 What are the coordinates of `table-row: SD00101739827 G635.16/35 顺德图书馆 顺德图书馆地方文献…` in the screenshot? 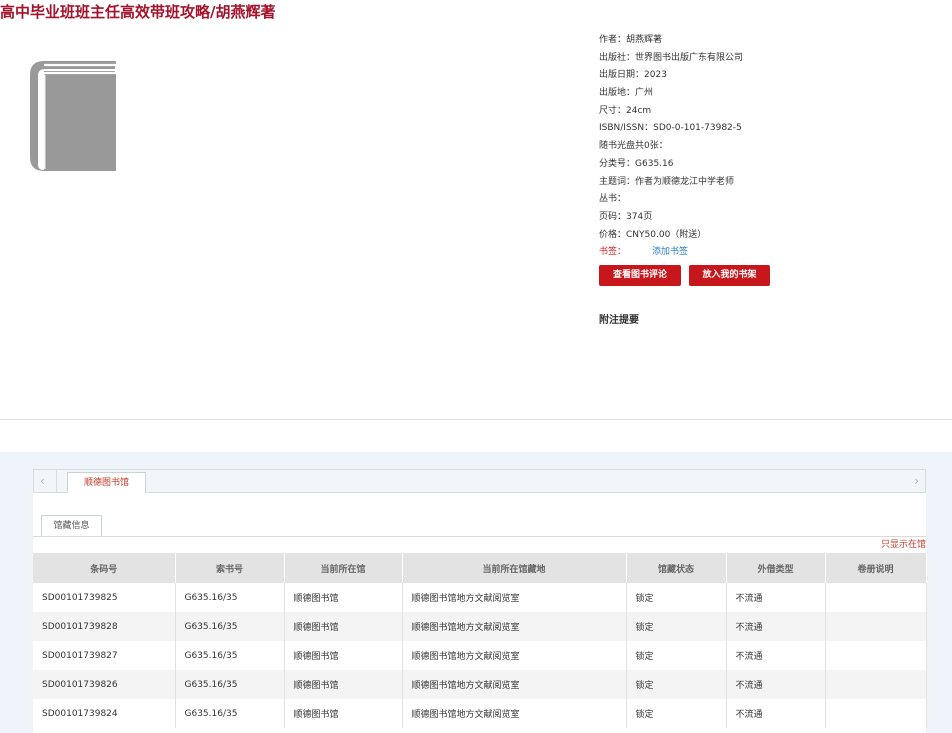 It's located at (480, 655).